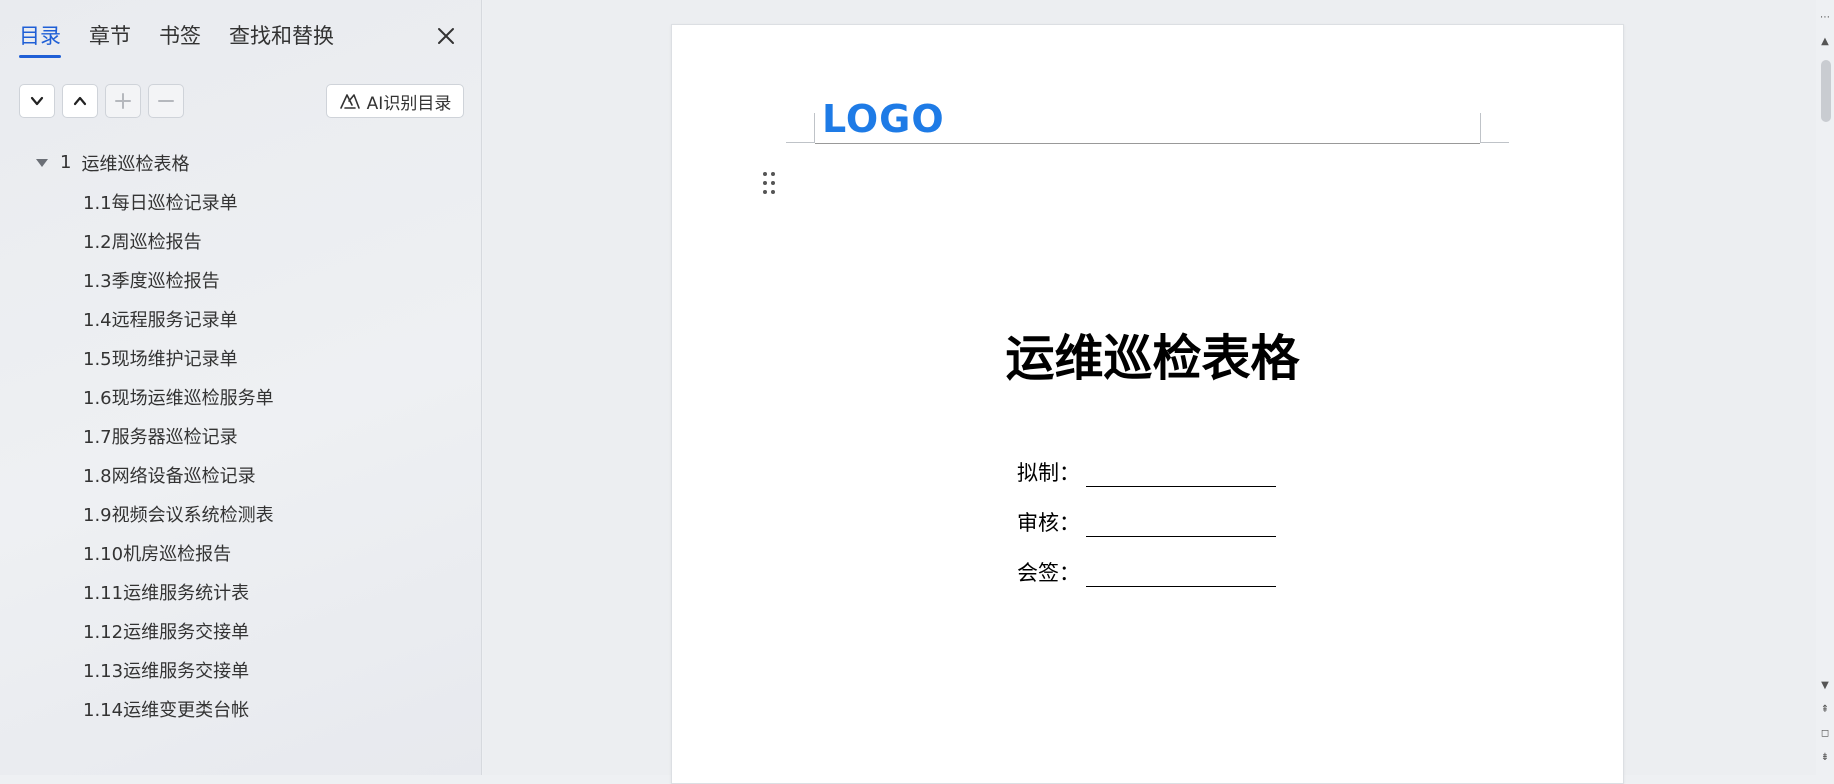  I want to click on sign-field-draft: 拟制：, so click(1146, 472).